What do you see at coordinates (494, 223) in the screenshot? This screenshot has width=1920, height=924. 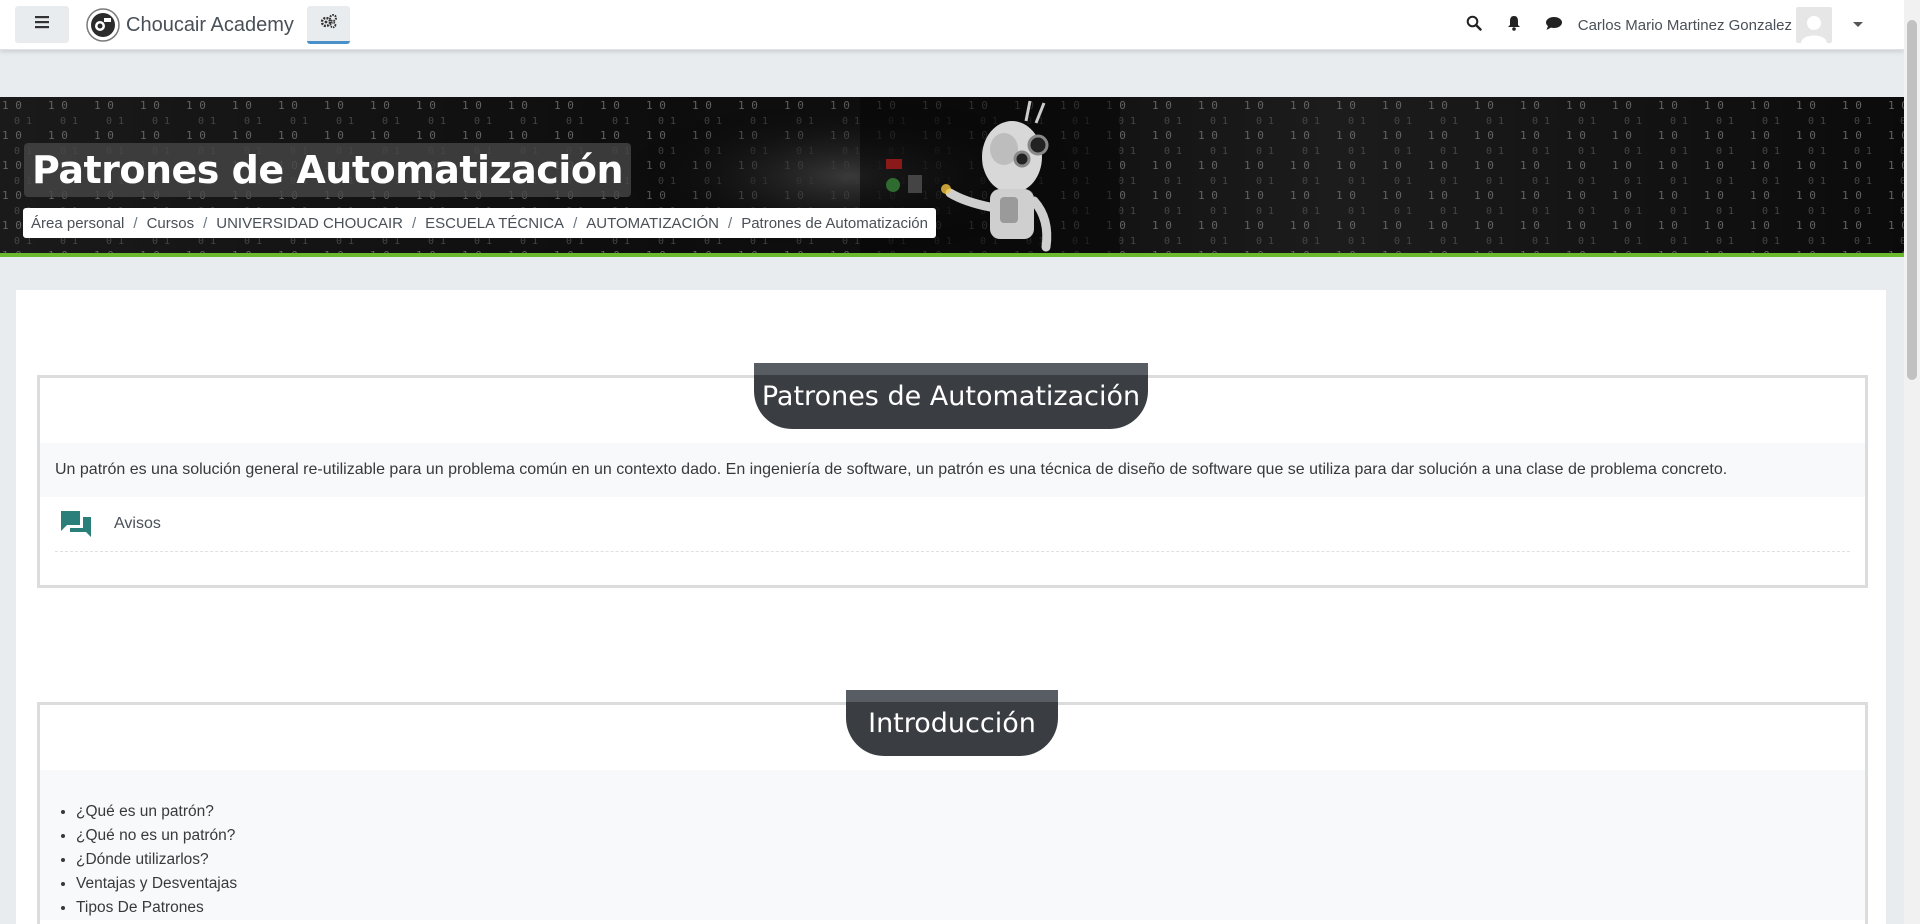 I see `breadcrumb-item-escuela: ESCUELA TÉCNICA` at bounding box center [494, 223].